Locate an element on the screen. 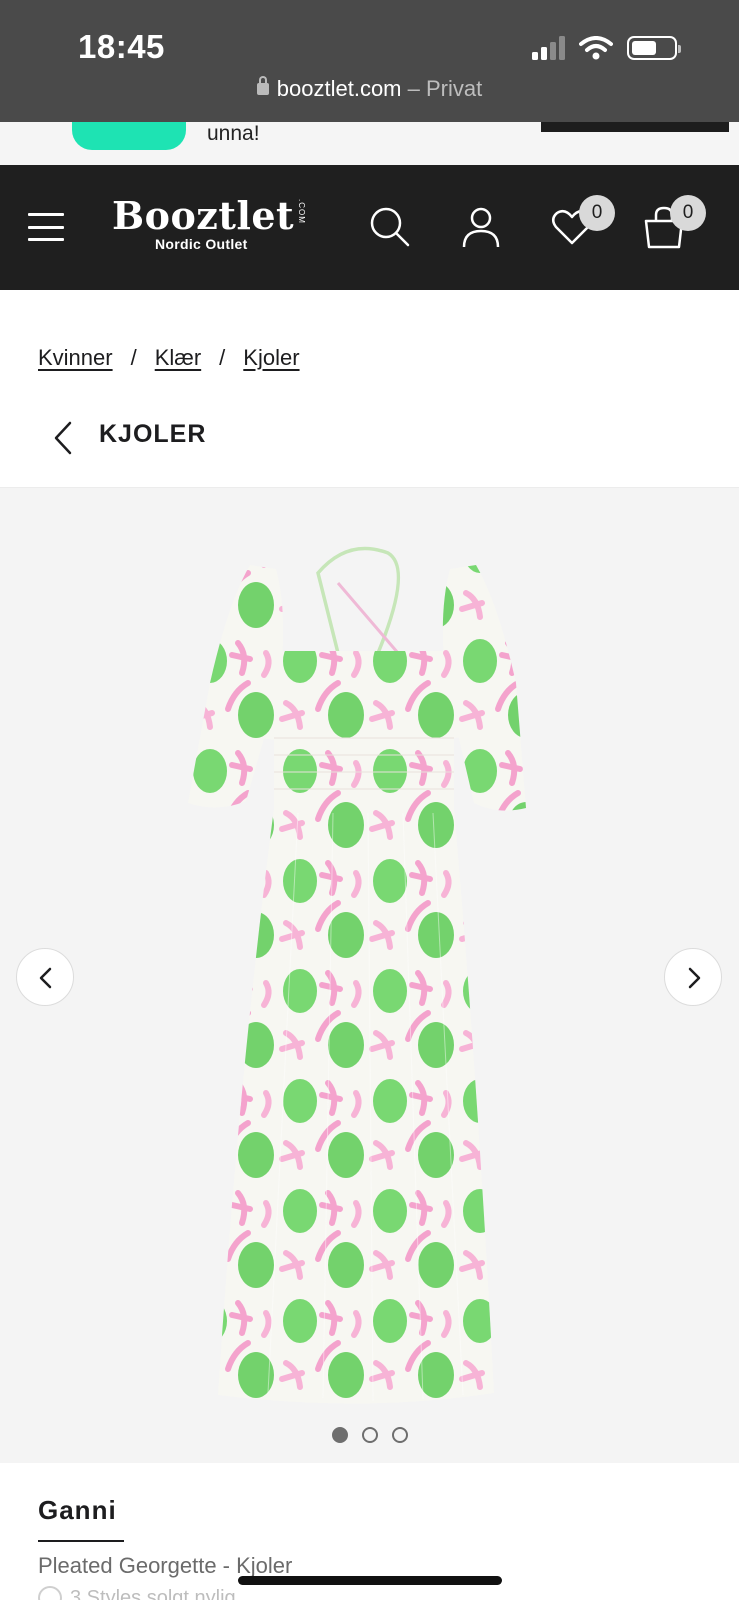 The image size is (739, 1600). promo-banner: unna! is located at coordinates (369, 143).